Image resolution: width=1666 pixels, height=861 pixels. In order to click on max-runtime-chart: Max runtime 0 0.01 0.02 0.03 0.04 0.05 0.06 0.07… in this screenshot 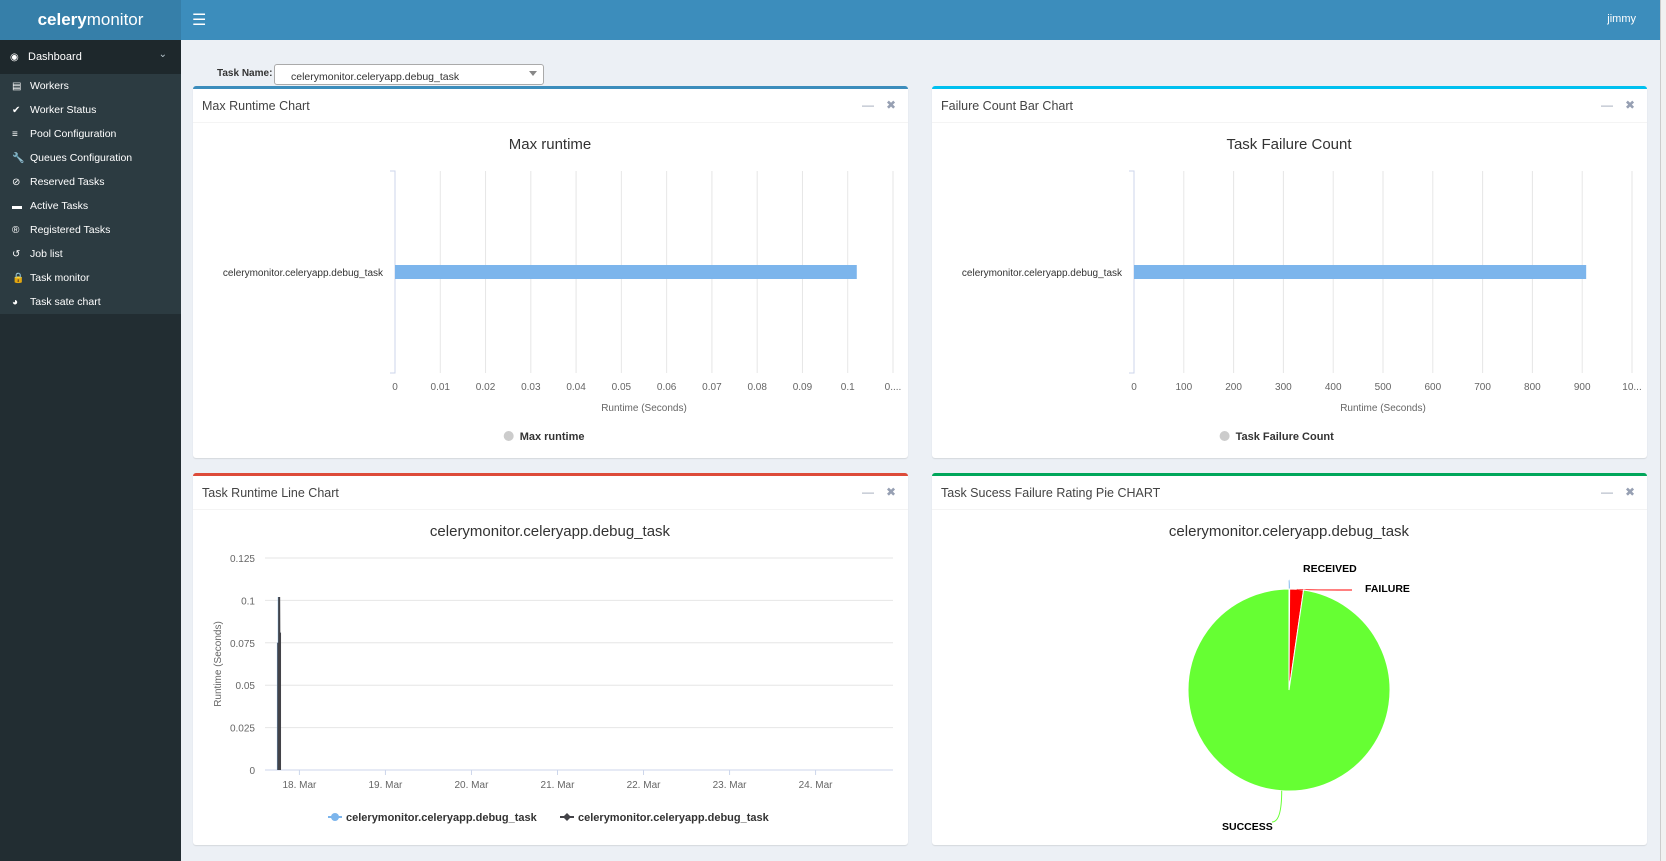, I will do `click(562, 289)`.